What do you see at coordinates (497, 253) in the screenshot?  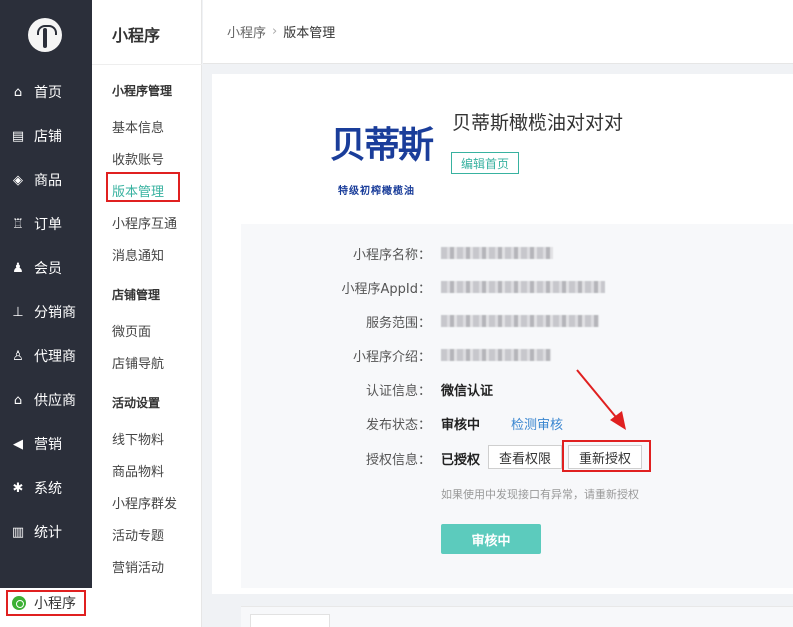 I see `name-value-blurred` at bounding box center [497, 253].